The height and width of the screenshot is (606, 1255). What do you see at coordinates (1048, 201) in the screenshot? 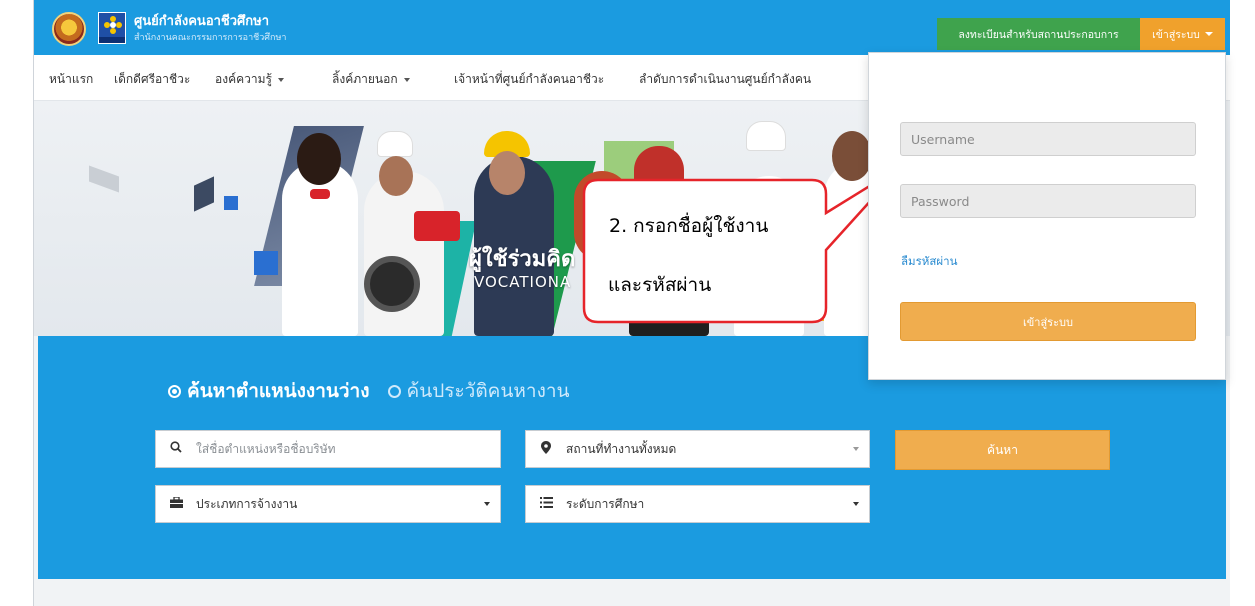
I see `password-input: Password` at bounding box center [1048, 201].